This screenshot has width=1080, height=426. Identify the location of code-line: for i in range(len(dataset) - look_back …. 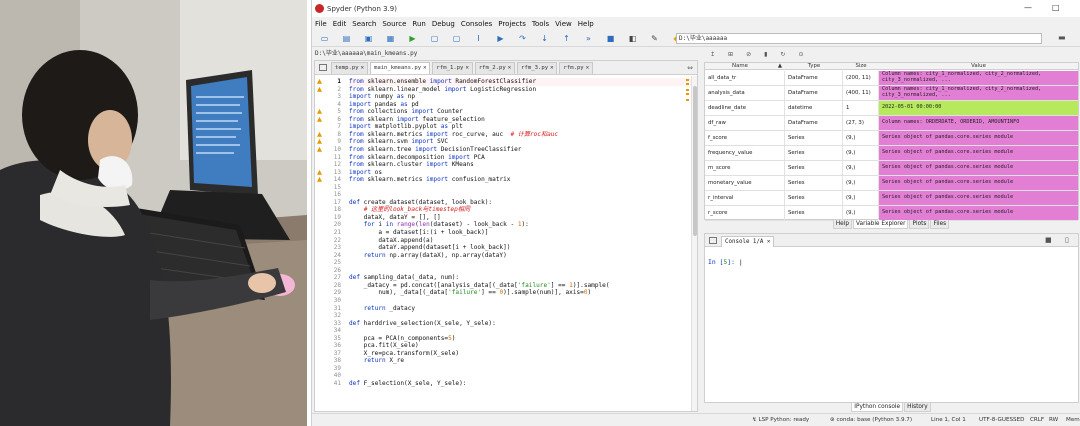
(439, 225).